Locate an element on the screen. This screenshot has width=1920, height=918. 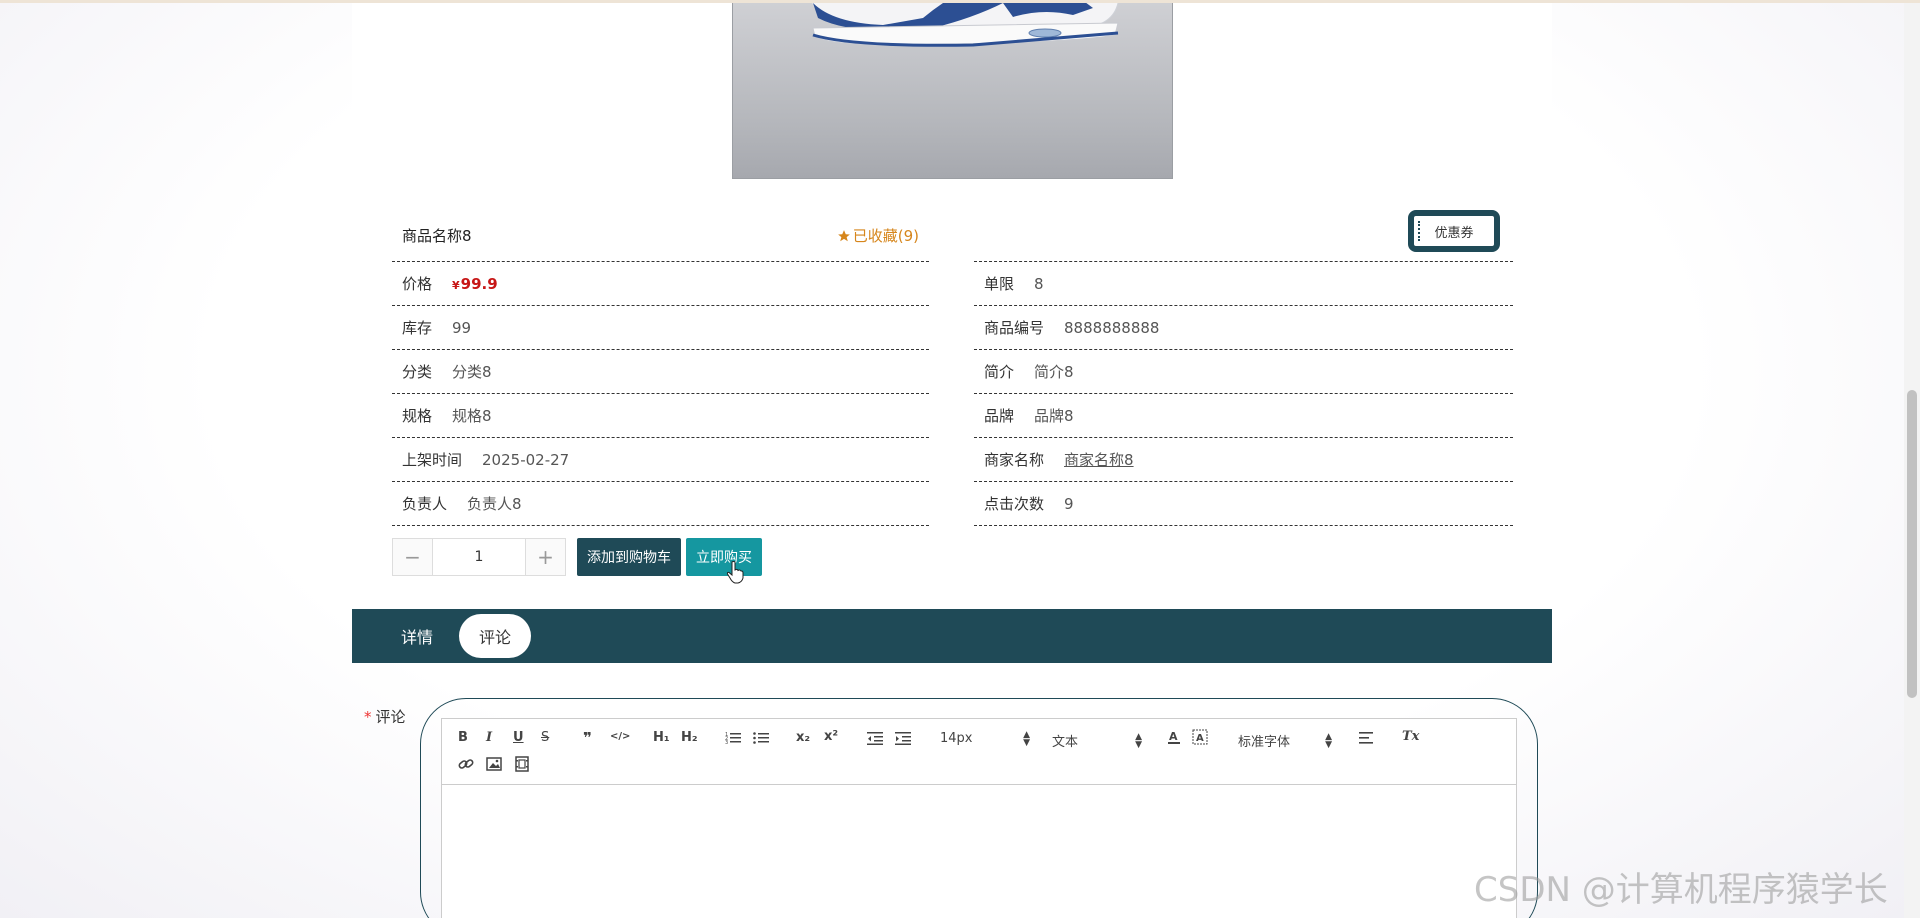
detail-value: 9 is located at coordinates (1069, 503).